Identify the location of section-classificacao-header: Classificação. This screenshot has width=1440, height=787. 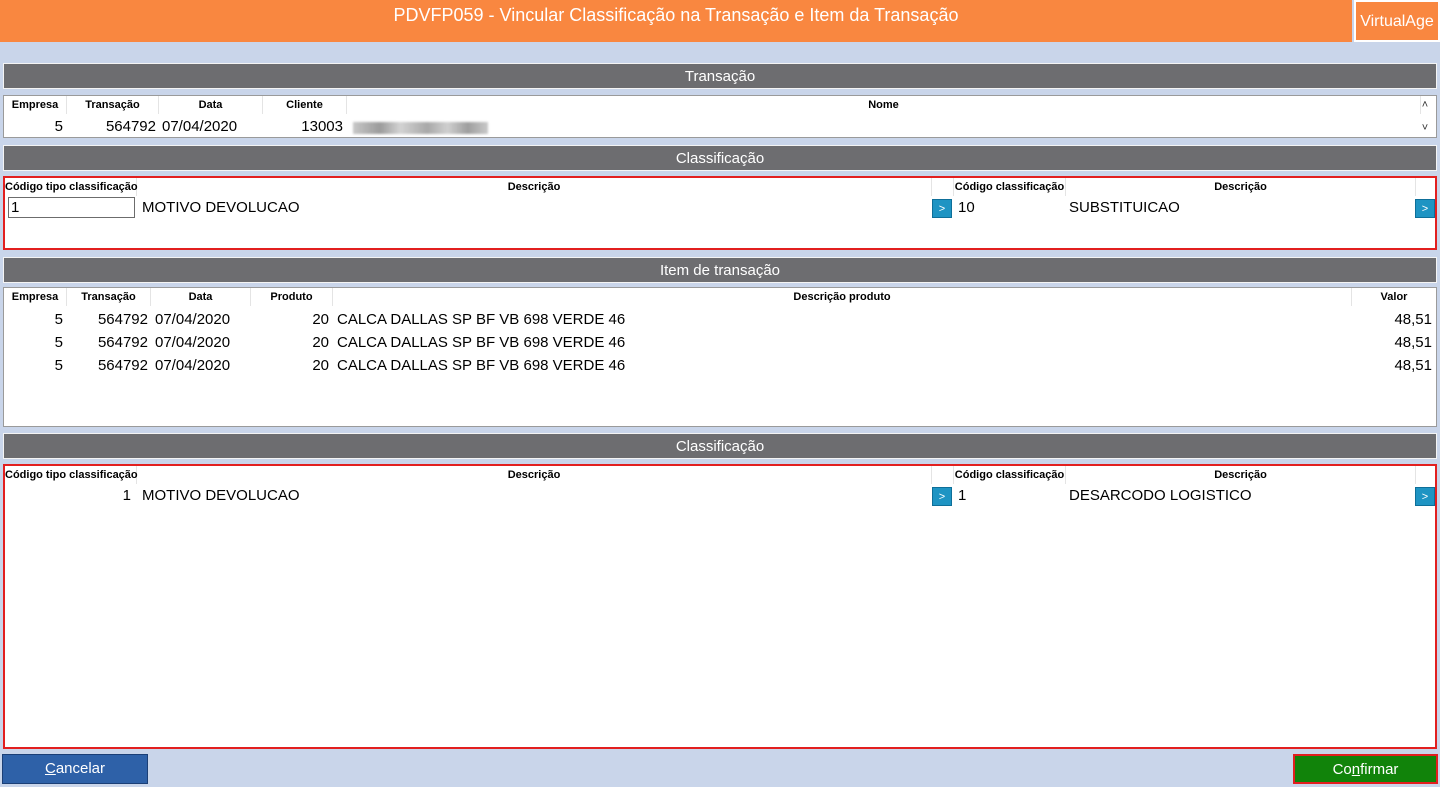
(720, 158).